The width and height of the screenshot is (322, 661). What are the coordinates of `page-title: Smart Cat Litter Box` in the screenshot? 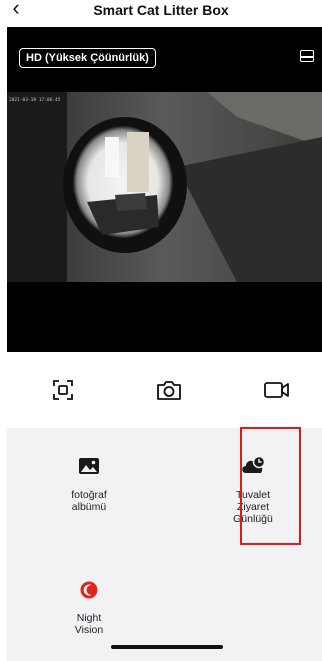 It's located at (161, 10).